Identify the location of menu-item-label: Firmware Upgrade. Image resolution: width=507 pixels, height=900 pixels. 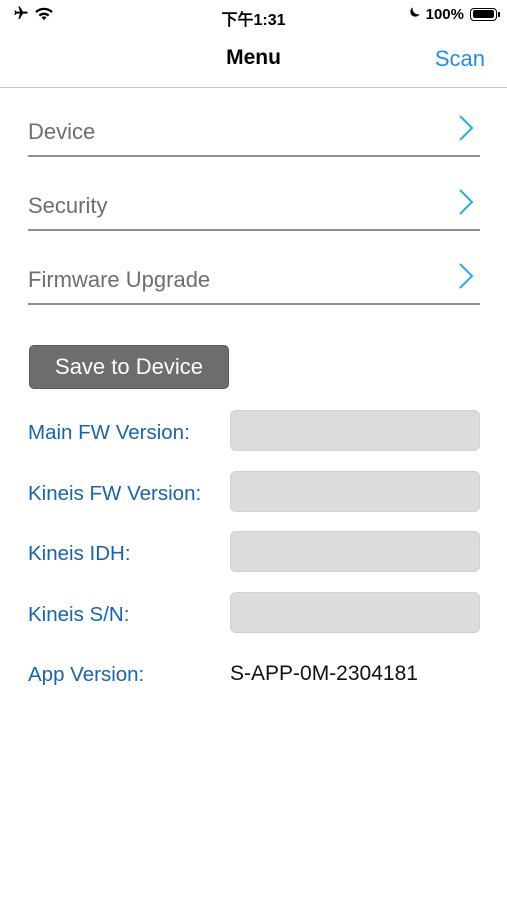
(119, 279).